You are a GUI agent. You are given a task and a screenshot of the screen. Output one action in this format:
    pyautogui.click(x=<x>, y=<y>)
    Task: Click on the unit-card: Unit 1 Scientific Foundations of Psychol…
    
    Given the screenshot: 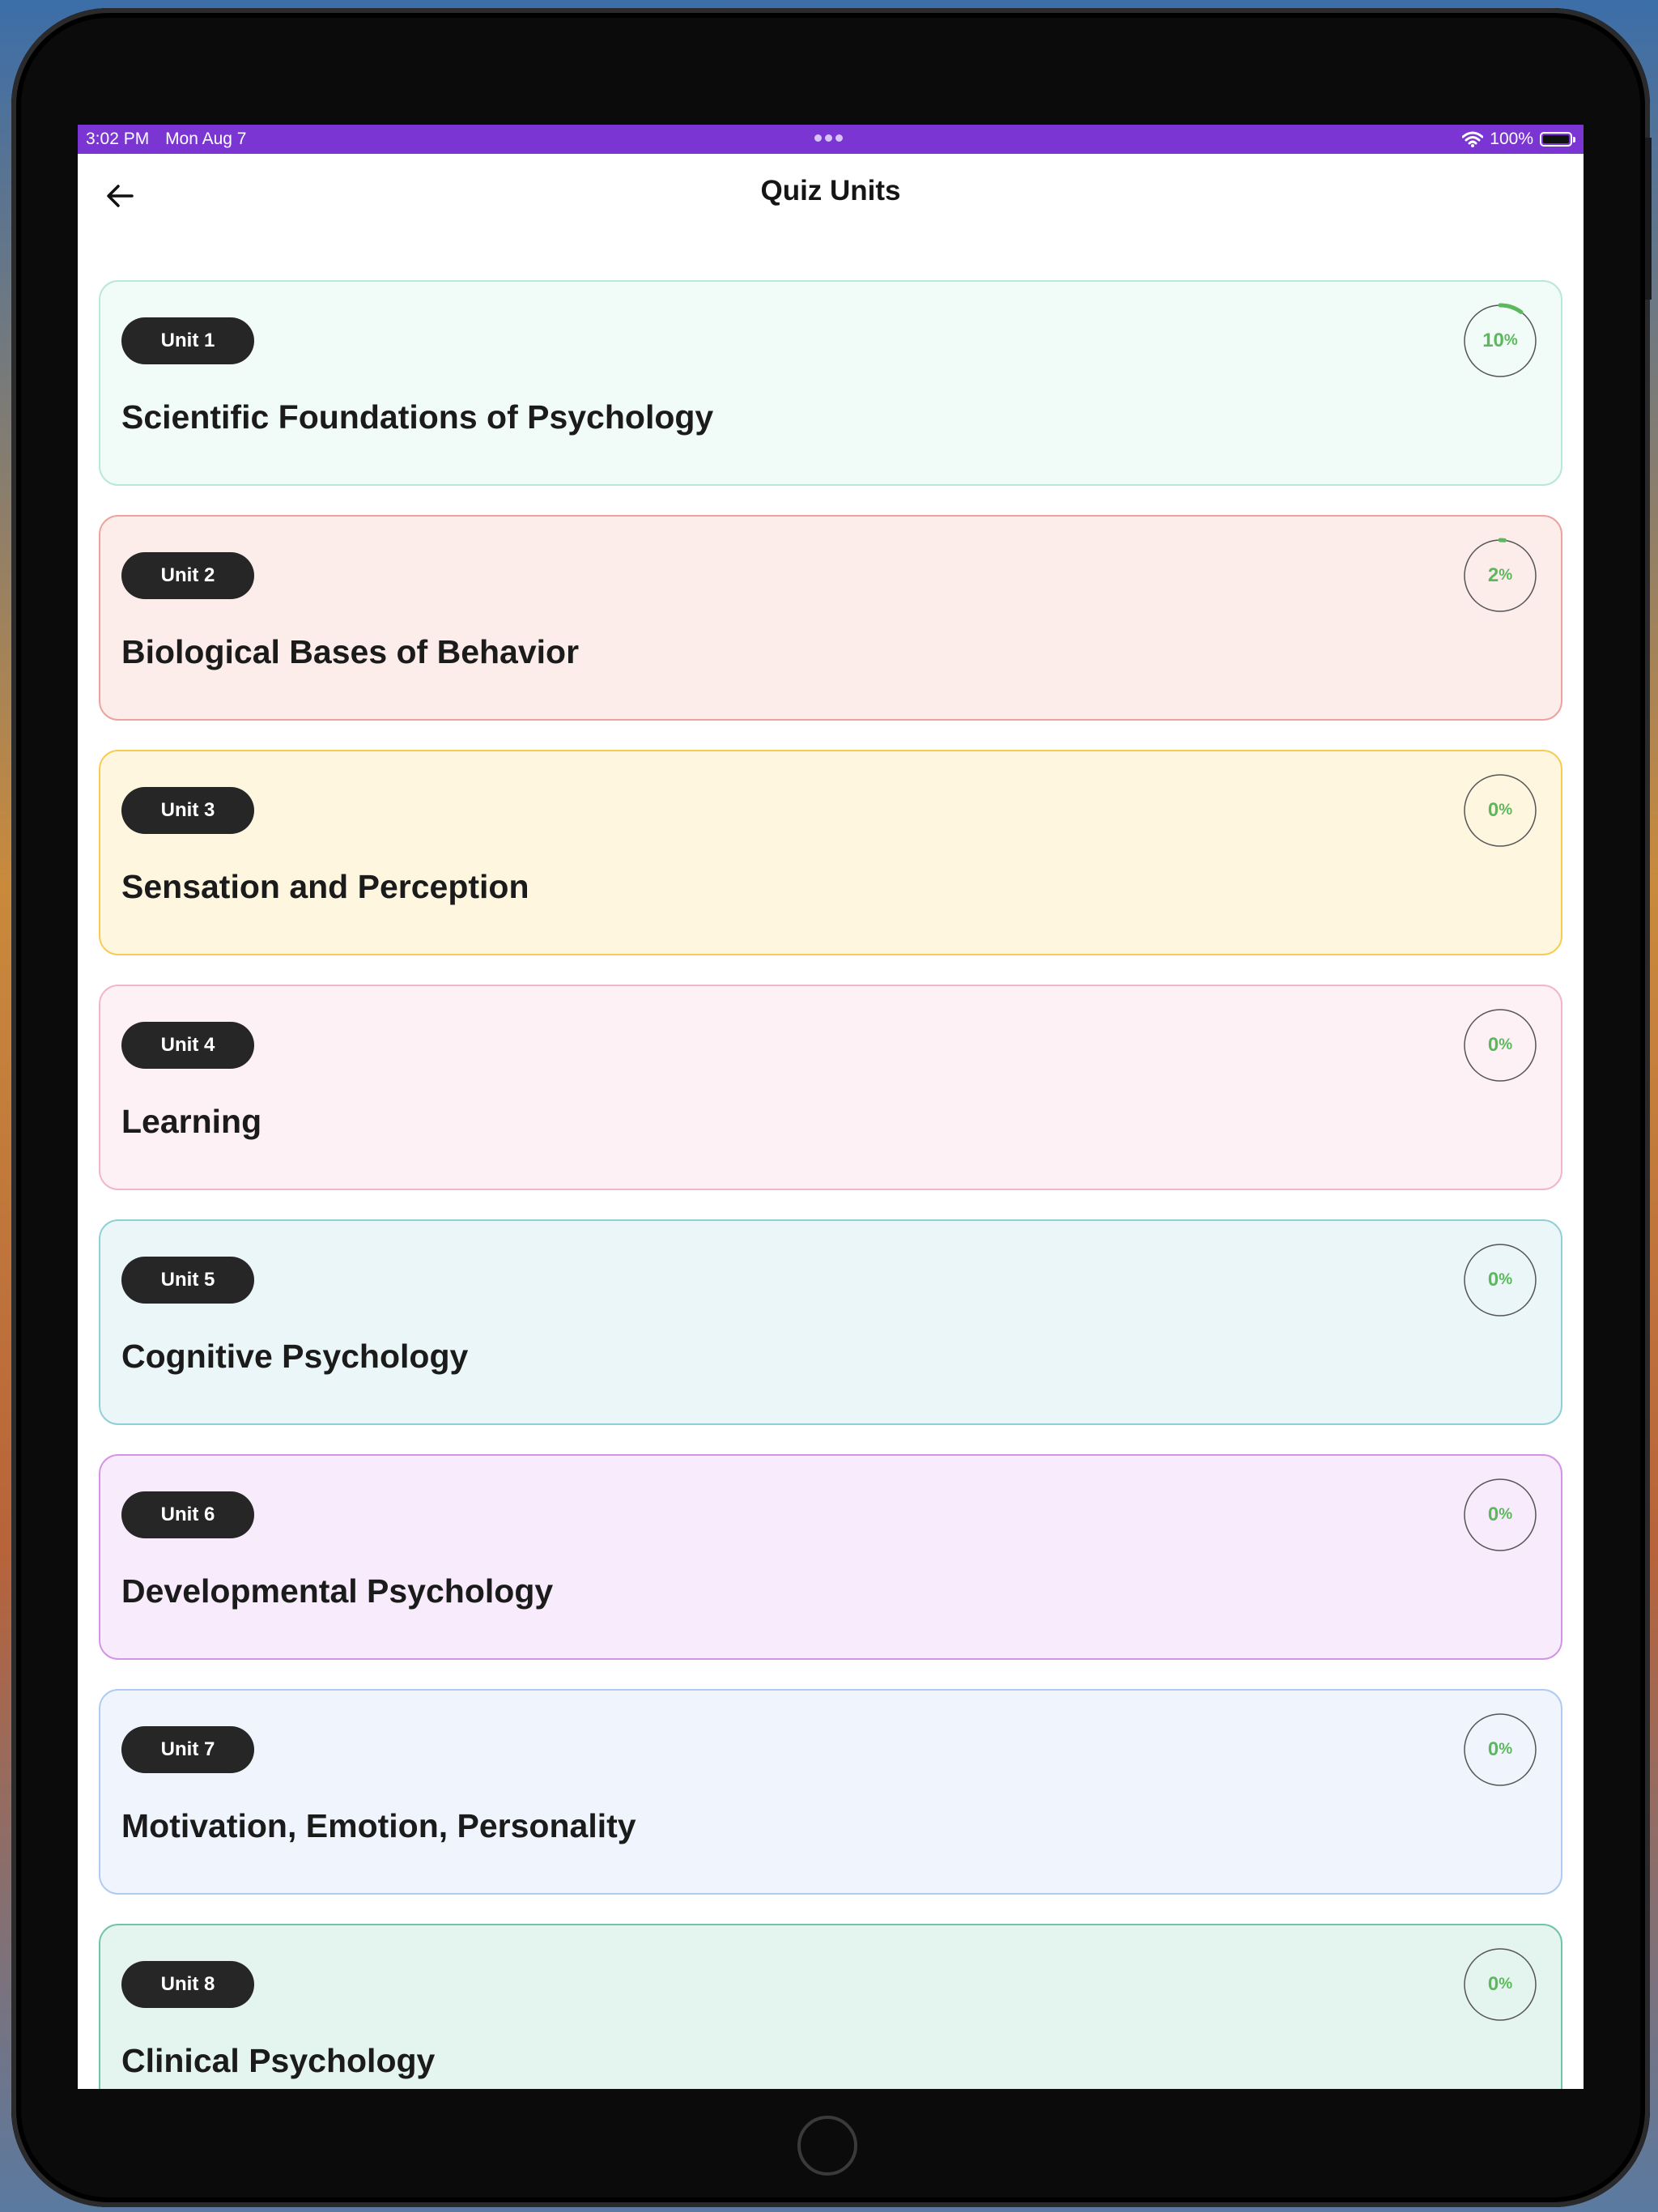 What is the action you would take?
    pyautogui.click(x=830, y=383)
    